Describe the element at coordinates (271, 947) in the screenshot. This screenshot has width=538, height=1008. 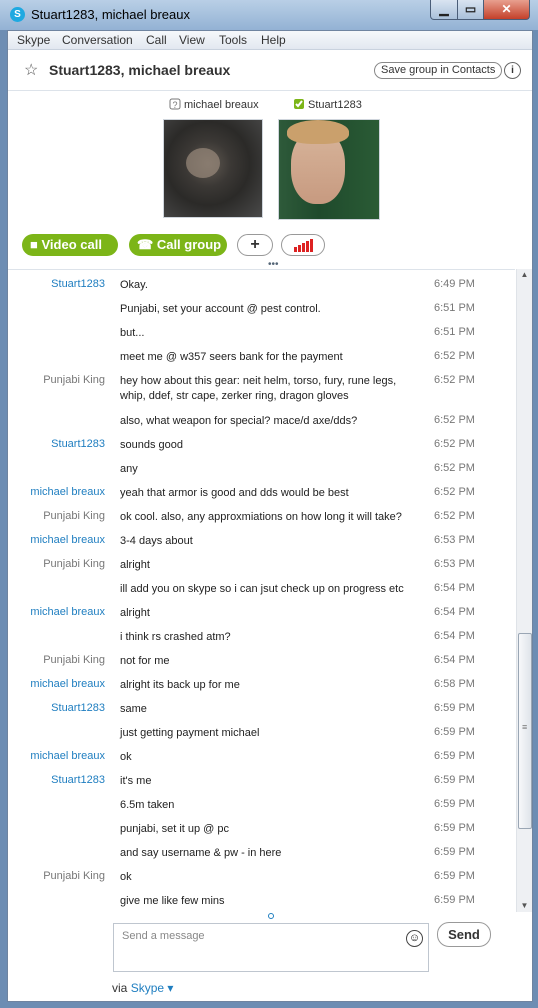
I see `message-input: Send a message ☺` at that location.